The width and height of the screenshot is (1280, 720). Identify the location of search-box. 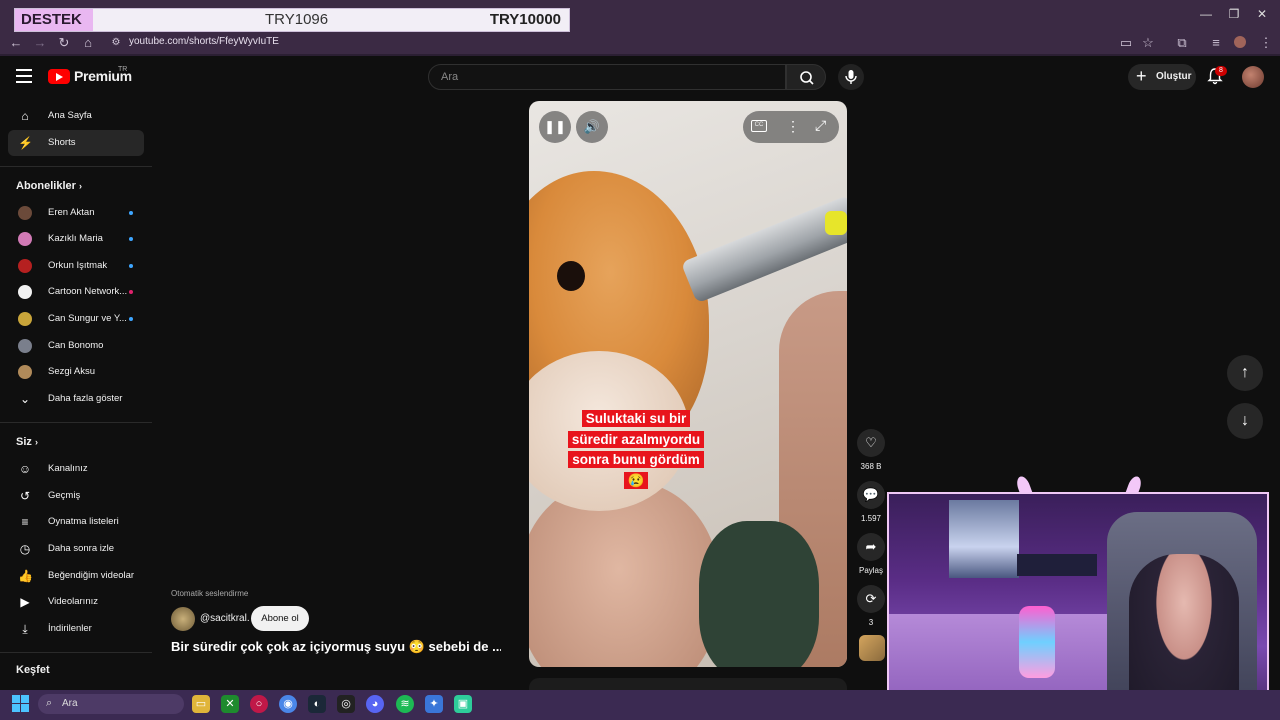
(607, 77).